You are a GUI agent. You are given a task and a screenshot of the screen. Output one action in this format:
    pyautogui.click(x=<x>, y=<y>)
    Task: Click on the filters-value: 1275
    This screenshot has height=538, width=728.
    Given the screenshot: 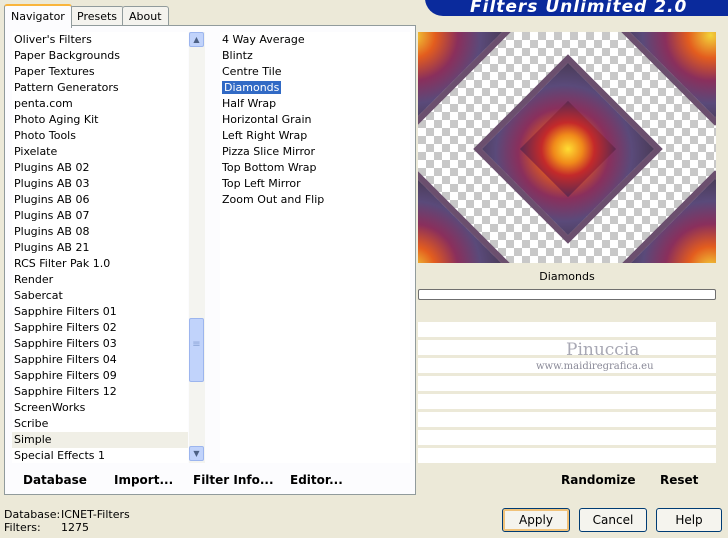 What is the action you would take?
    pyautogui.click(x=75, y=527)
    